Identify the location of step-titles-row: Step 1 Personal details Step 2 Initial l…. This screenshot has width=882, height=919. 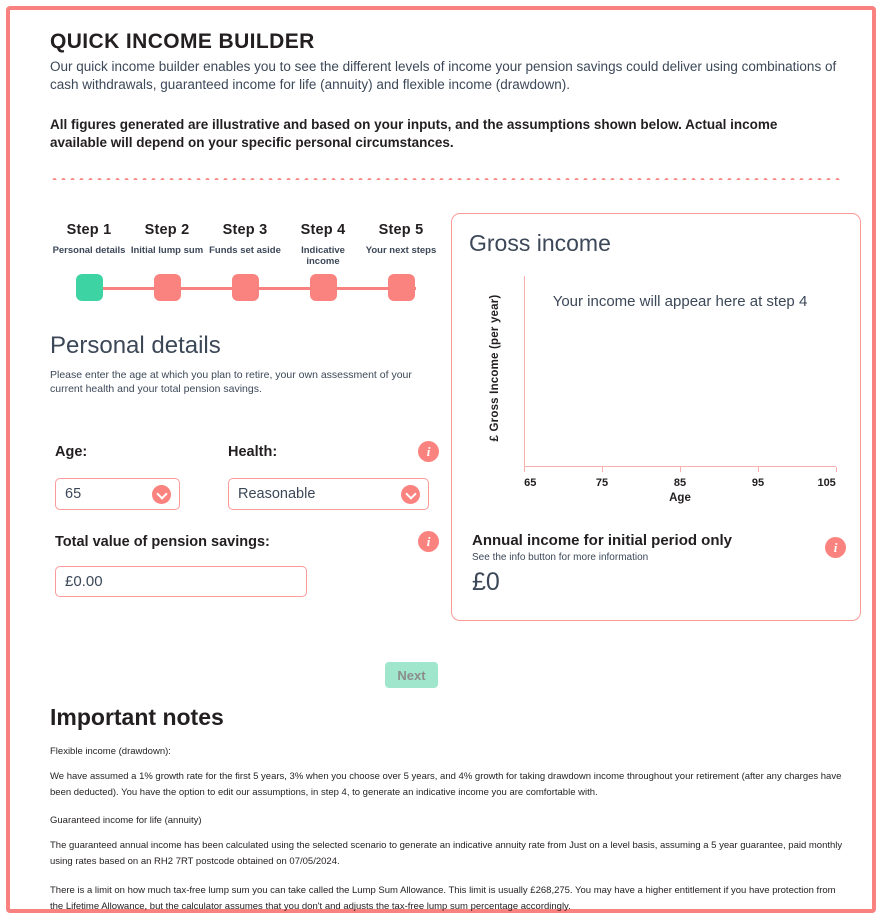
(250, 245).